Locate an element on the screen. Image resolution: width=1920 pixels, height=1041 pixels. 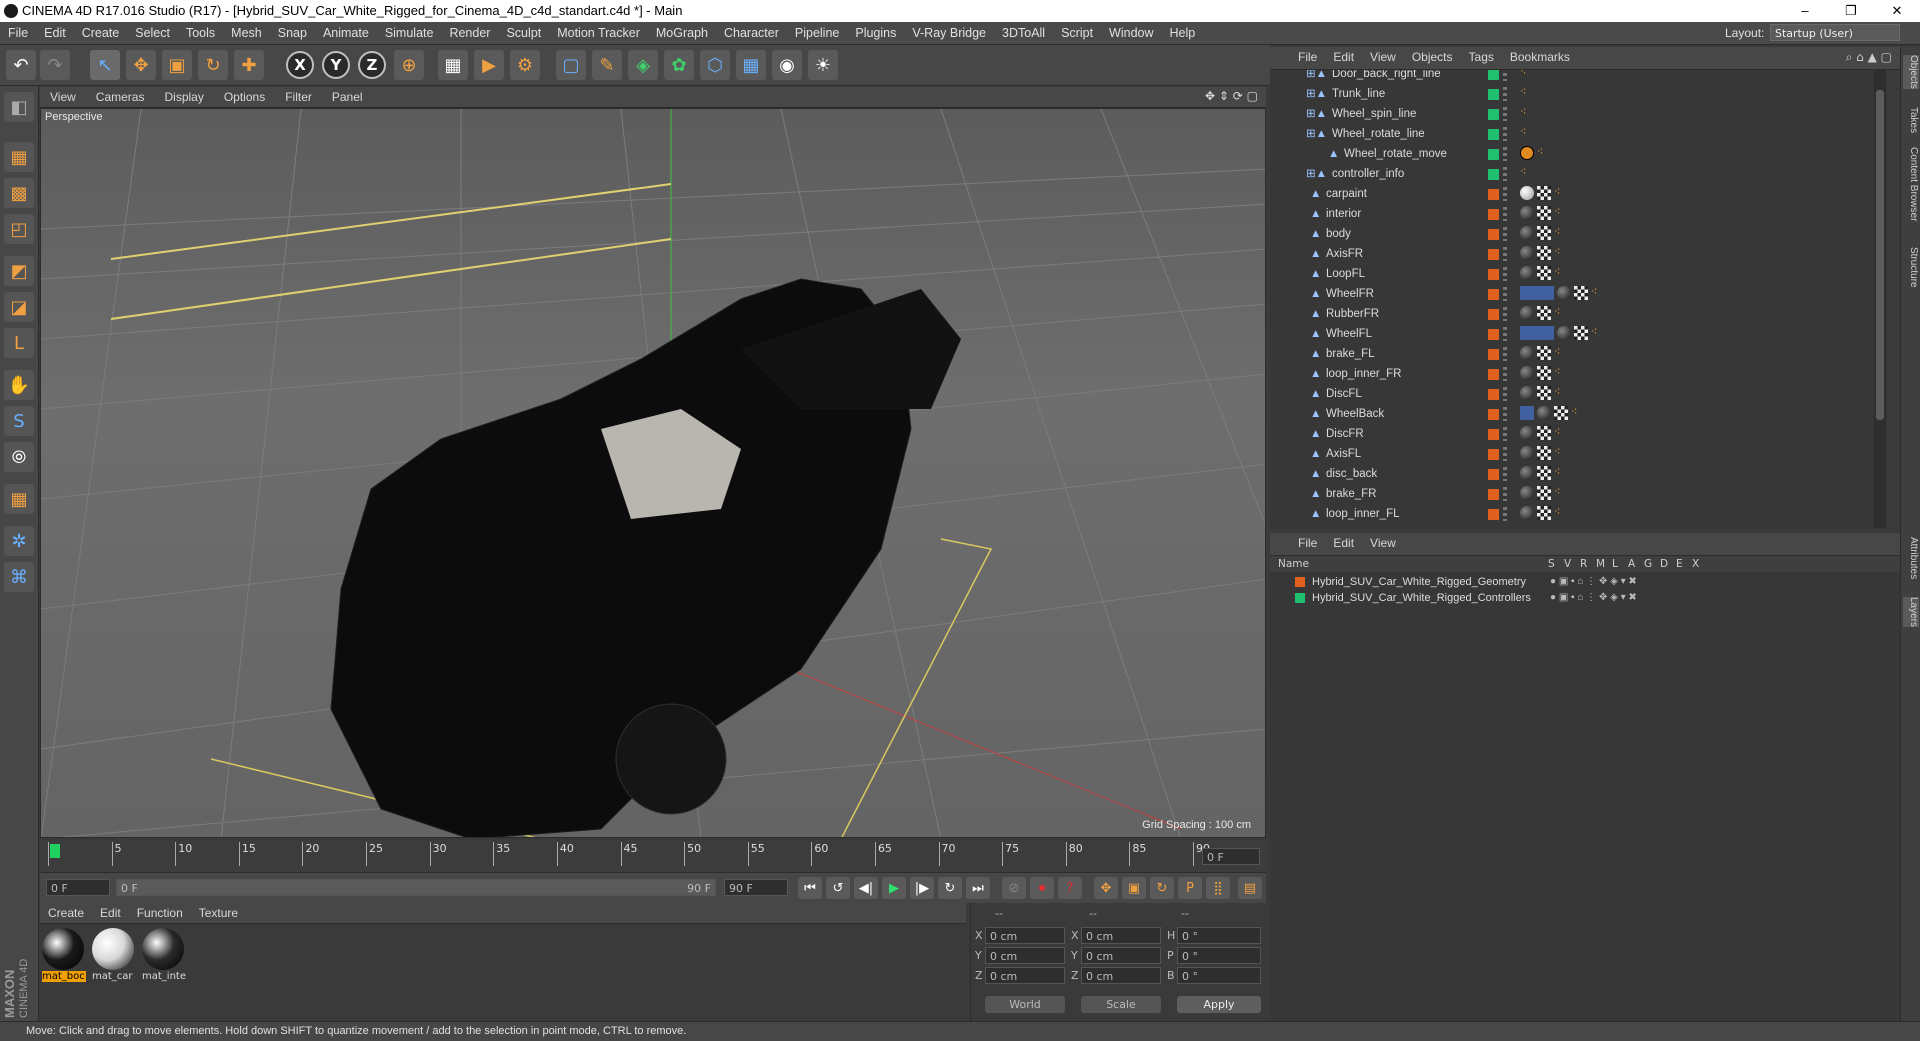
tweak-mode-icon: S is located at coordinates (19, 421).